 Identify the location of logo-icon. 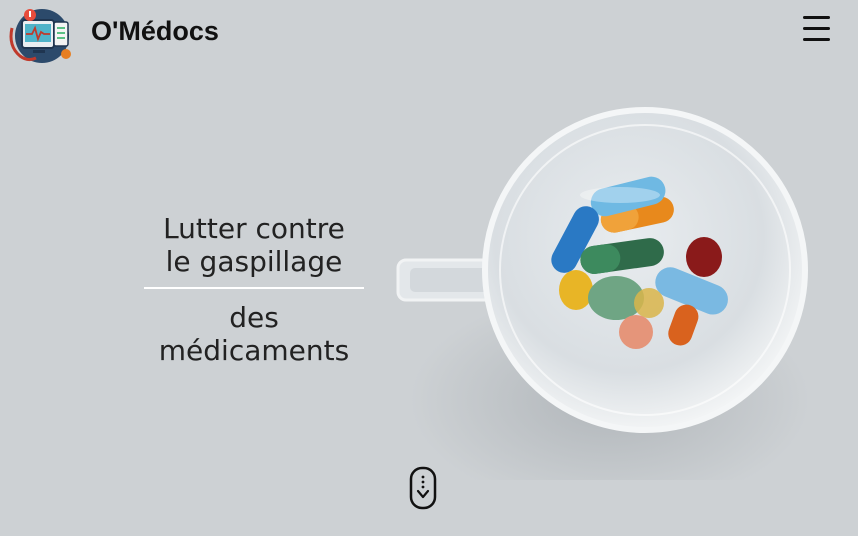
(42, 35).